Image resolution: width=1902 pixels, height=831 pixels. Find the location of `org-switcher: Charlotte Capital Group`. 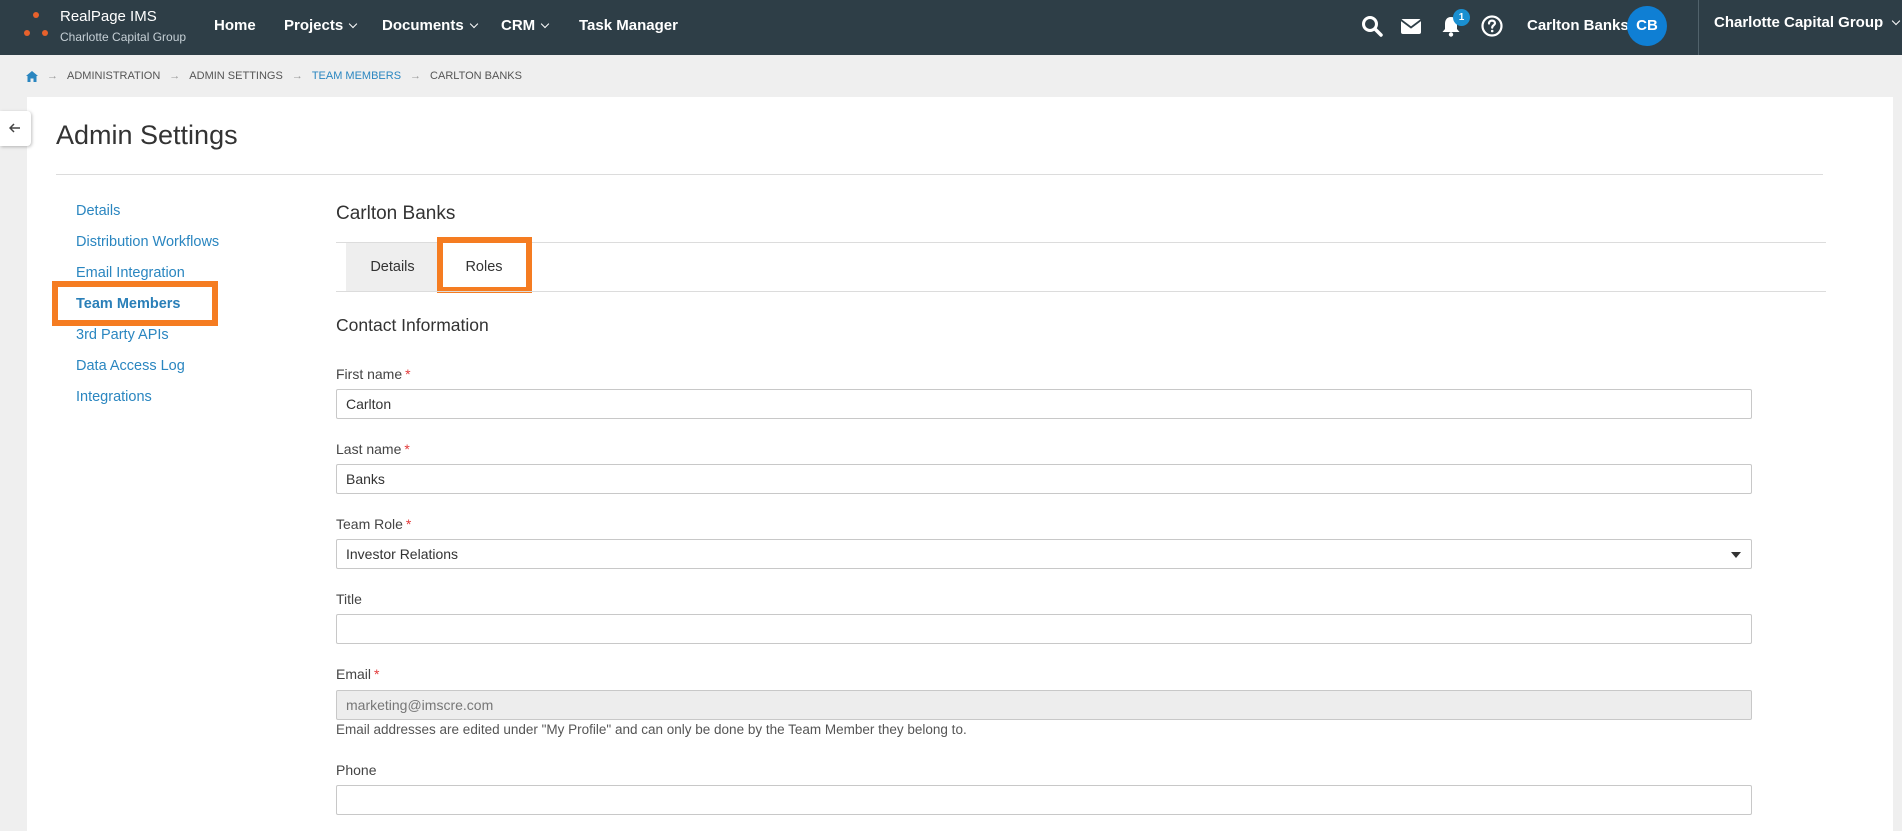

org-switcher: Charlotte Capital Group is located at coordinates (1807, 22).